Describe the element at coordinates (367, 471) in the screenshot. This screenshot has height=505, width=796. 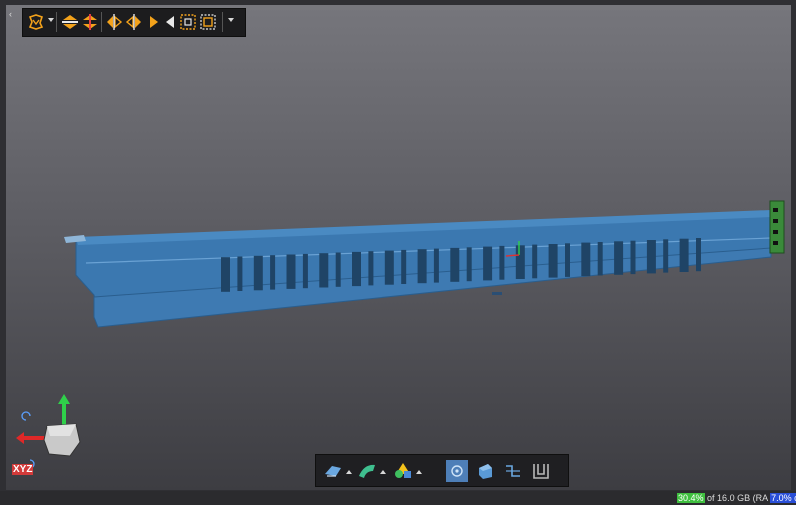
I see `sweep-icon` at that location.